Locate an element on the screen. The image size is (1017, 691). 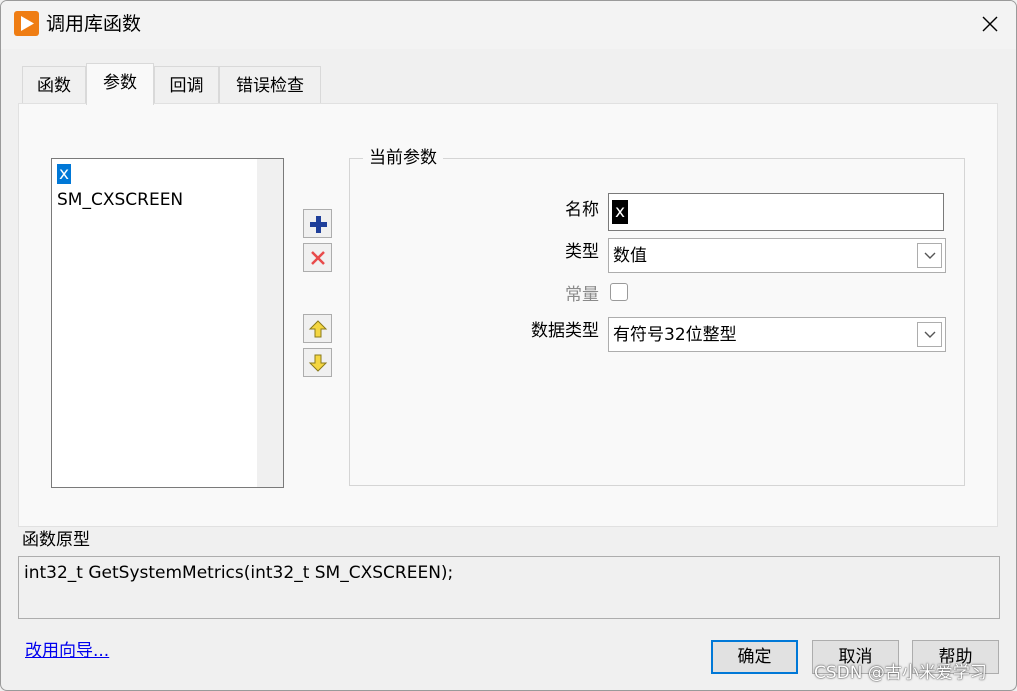
type-select: 数值 is located at coordinates (777, 255).